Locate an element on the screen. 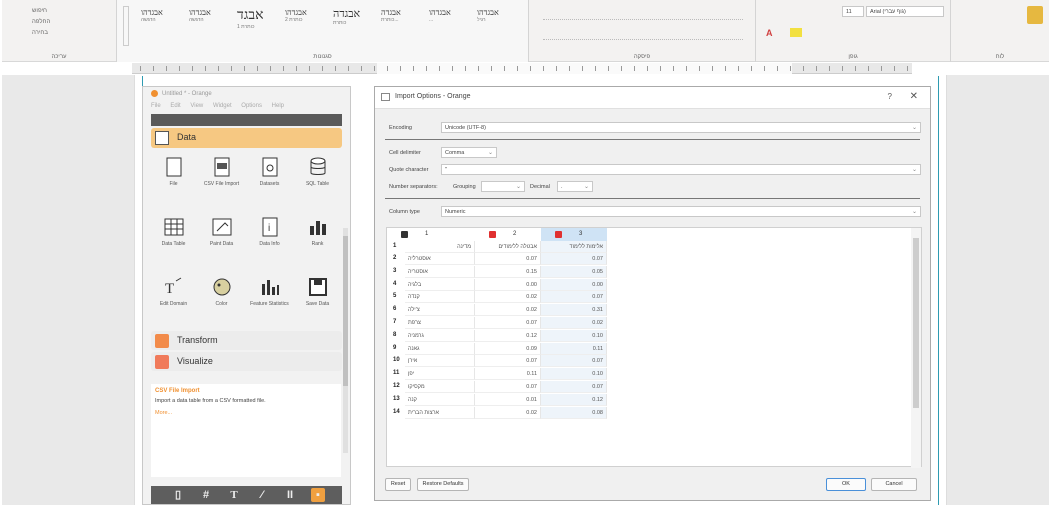 The height and width of the screenshot is (505, 1051). widget-edit-domain: T Edit Domain is located at coordinates (173, 291).